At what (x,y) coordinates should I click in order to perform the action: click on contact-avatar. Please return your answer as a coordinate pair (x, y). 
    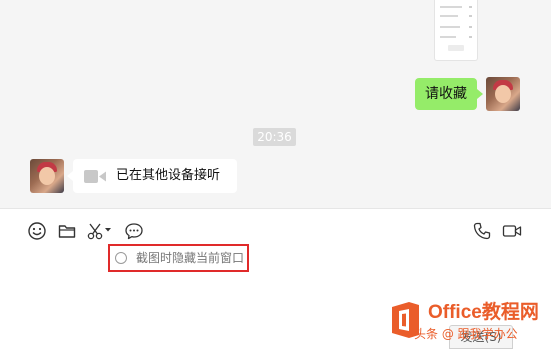
    Looking at the image, I should click on (47, 176).